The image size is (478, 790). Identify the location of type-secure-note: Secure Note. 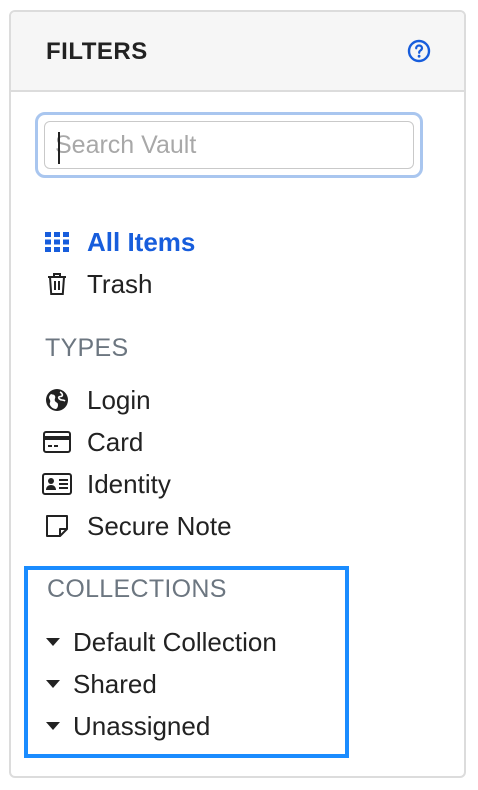
(136, 526).